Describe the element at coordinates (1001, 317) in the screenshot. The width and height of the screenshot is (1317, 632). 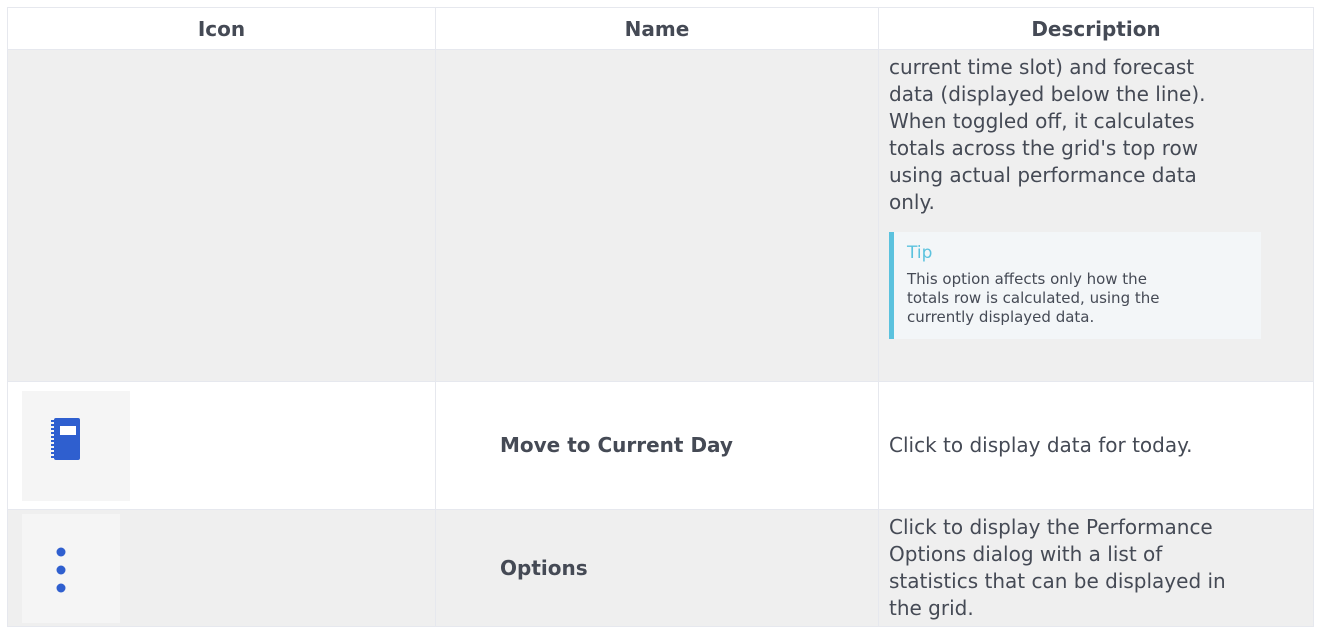
I see `tip-line: currently displayed data.` at that location.